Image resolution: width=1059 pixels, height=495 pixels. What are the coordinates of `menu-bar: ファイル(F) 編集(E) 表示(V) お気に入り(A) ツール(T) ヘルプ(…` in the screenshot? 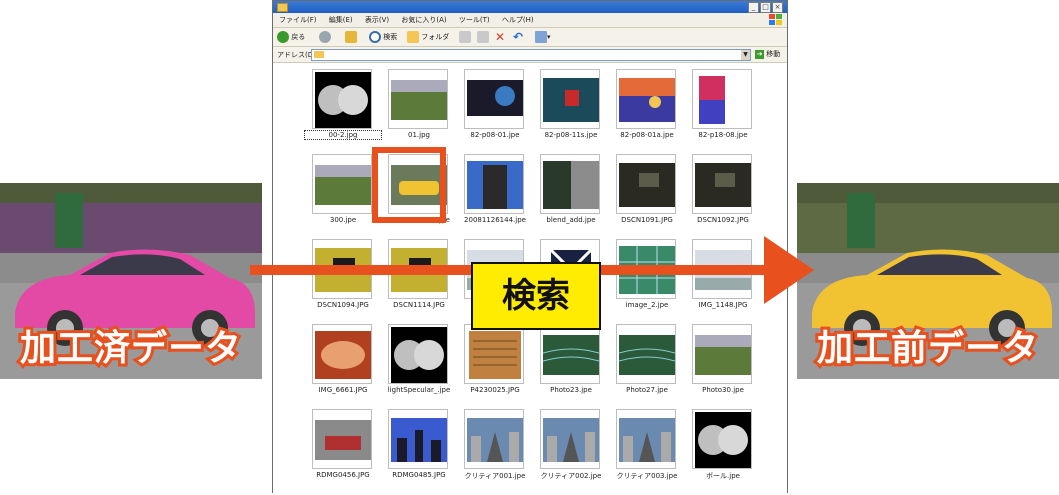 It's located at (530, 20).